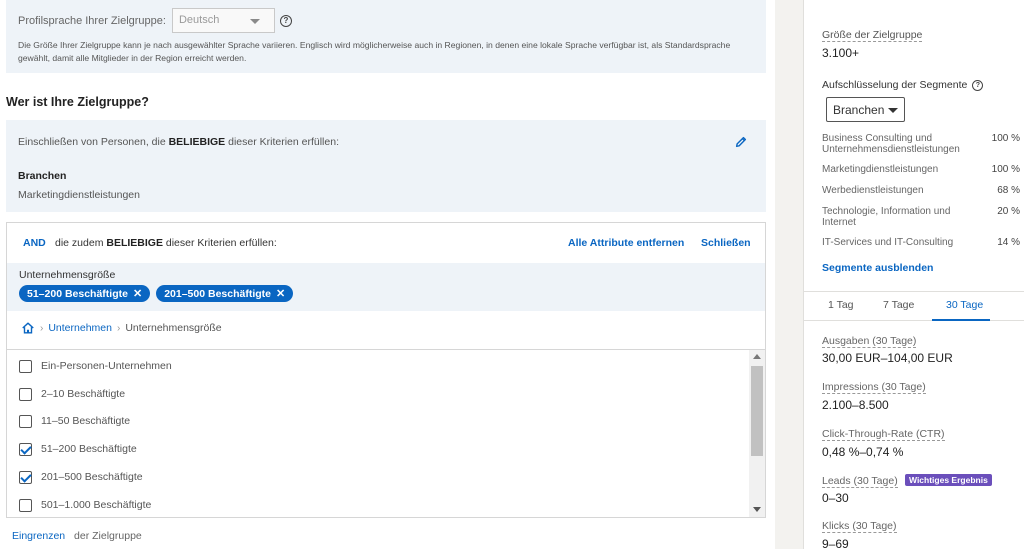 The height and width of the screenshot is (549, 1024). I want to click on section-title: Wer ist Ihre Zielgruppe?, so click(77, 102).